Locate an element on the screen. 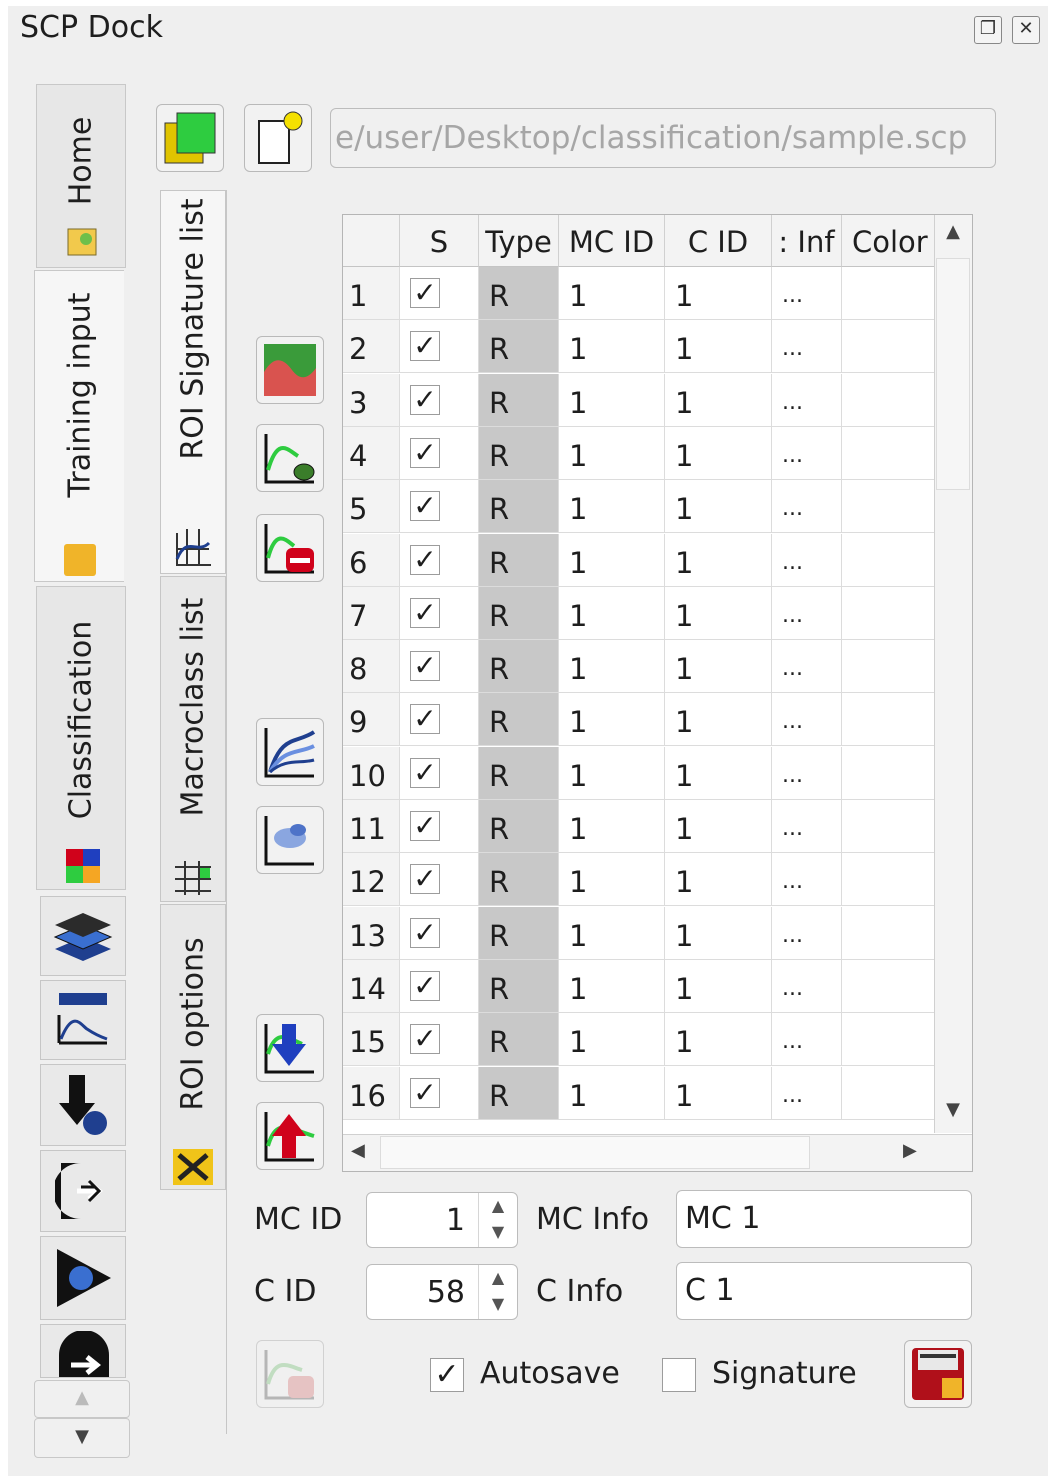 This screenshot has height=1483, width=1051. tab-spectral-plot is located at coordinates (83, 1020).